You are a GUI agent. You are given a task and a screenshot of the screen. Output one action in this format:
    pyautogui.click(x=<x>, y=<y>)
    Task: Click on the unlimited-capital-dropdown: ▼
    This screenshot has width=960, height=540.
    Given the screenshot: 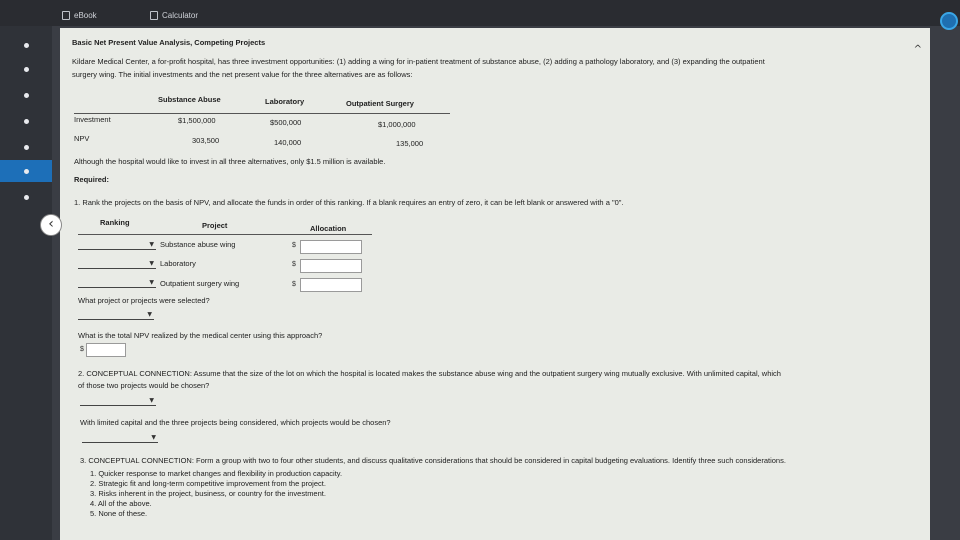 What is the action you would take?
    pyautogui.click(x=118, y=401)
    